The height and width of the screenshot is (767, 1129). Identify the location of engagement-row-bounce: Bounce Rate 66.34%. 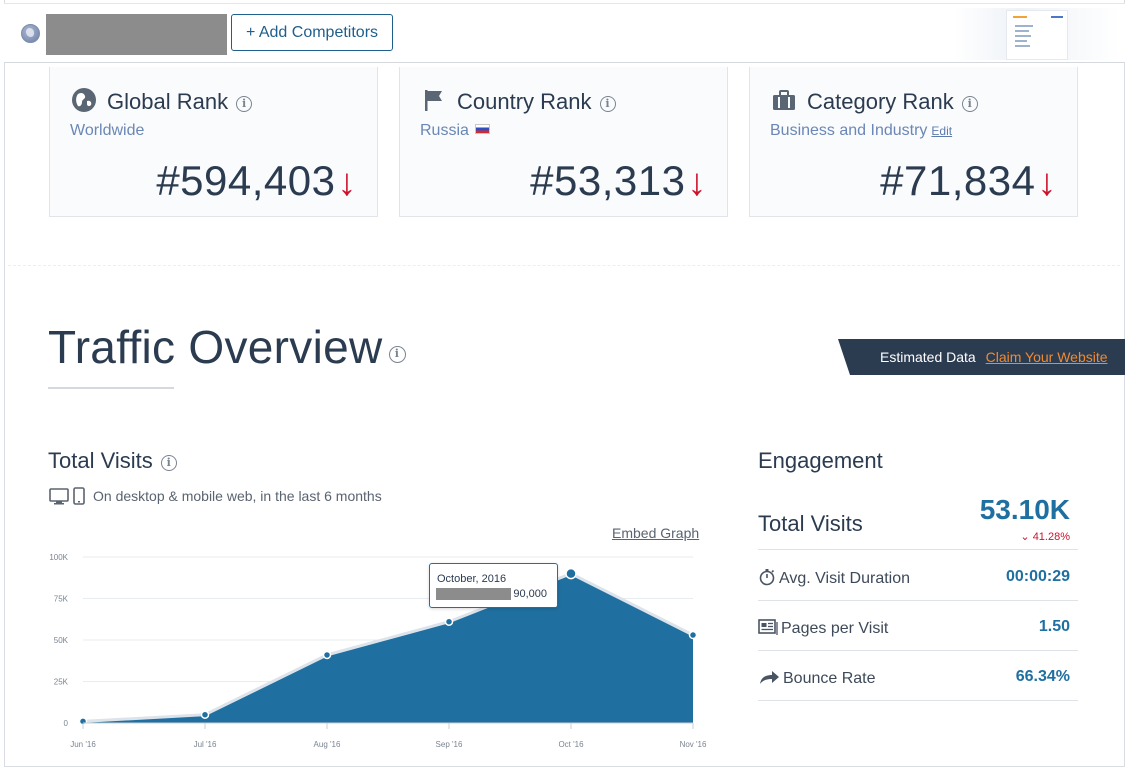
(918, 676).